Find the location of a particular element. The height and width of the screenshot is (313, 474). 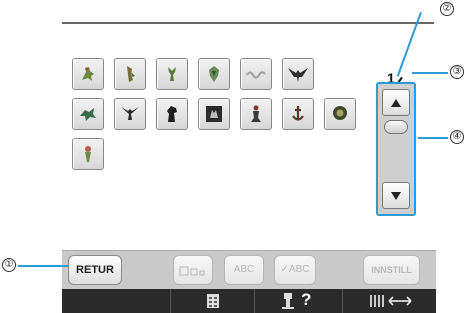

pattern-lion-icon is located at coordinates (340, 113).